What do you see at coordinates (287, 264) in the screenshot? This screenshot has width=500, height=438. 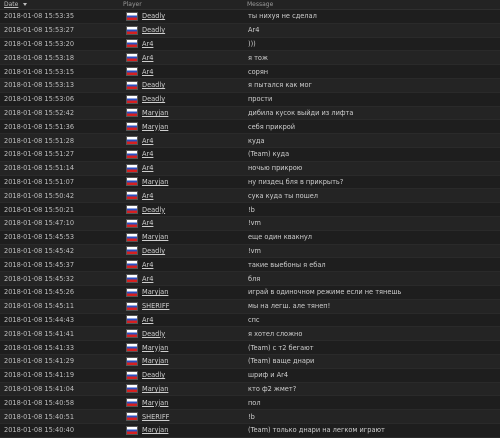 I see `row-message: такие выебоны я ебал` at bounding box center [287, 264].